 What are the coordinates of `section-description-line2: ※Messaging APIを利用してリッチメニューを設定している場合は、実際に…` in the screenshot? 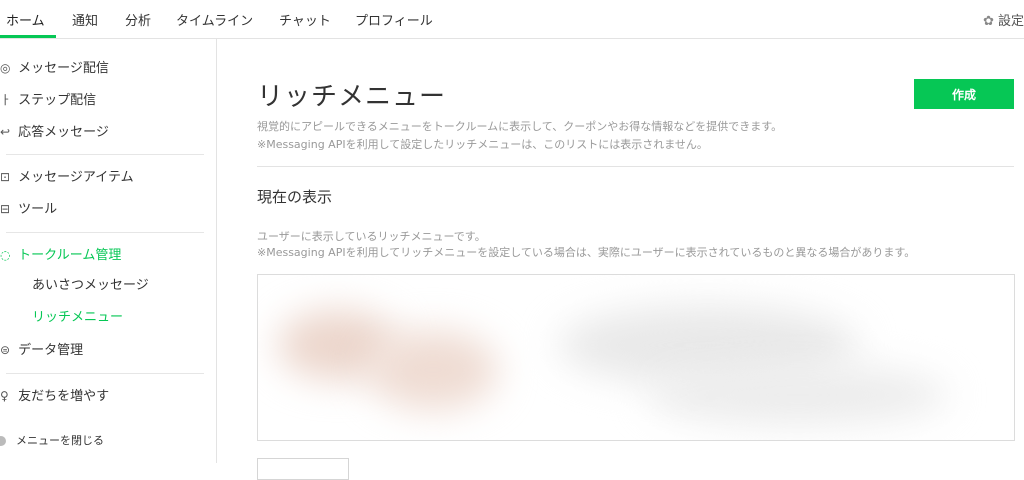 It's located at (586, 252).